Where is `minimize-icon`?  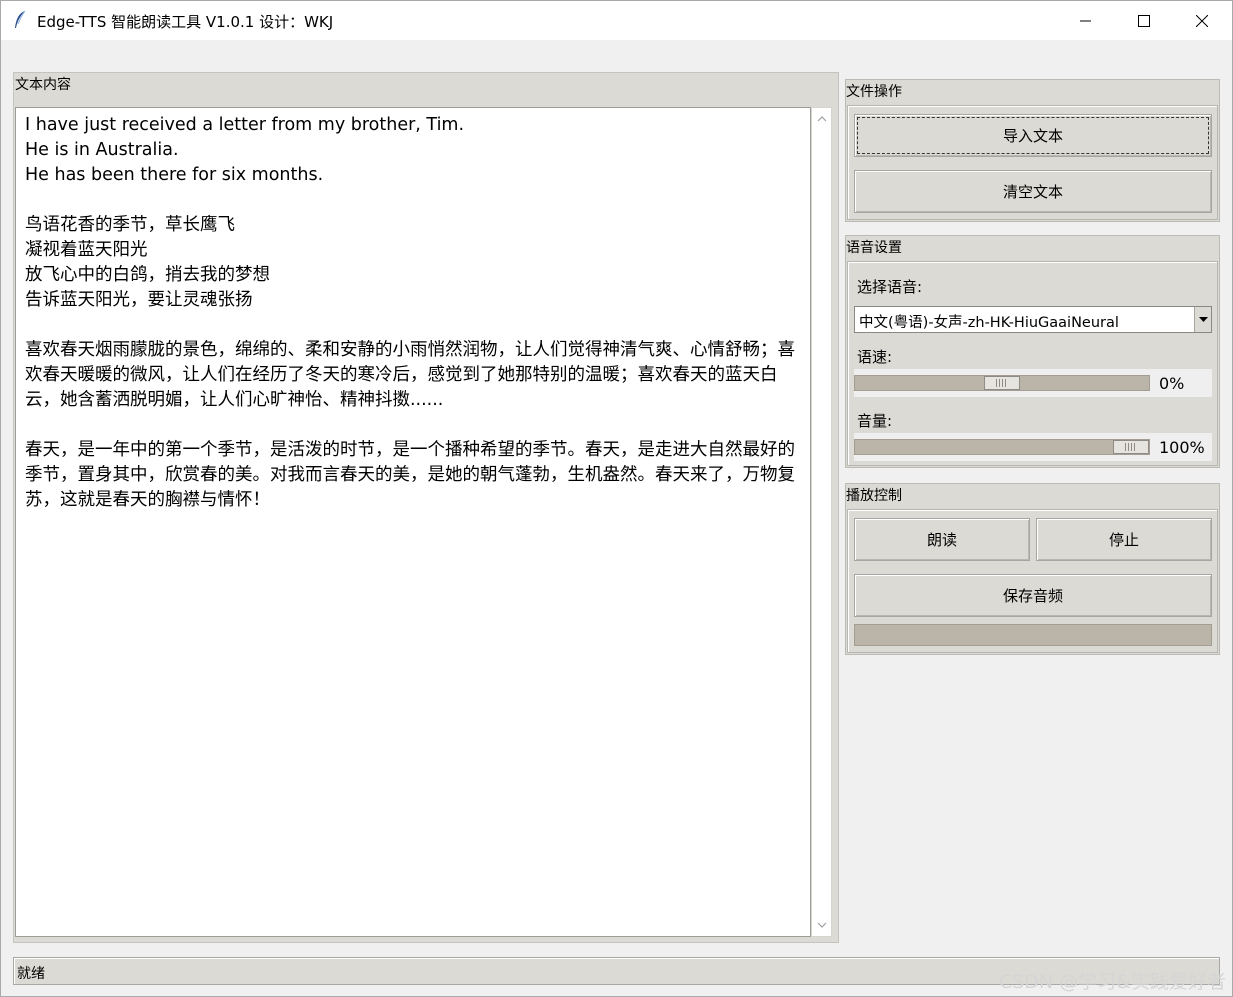 minimize-icon is located at coordinates (1085, 20).